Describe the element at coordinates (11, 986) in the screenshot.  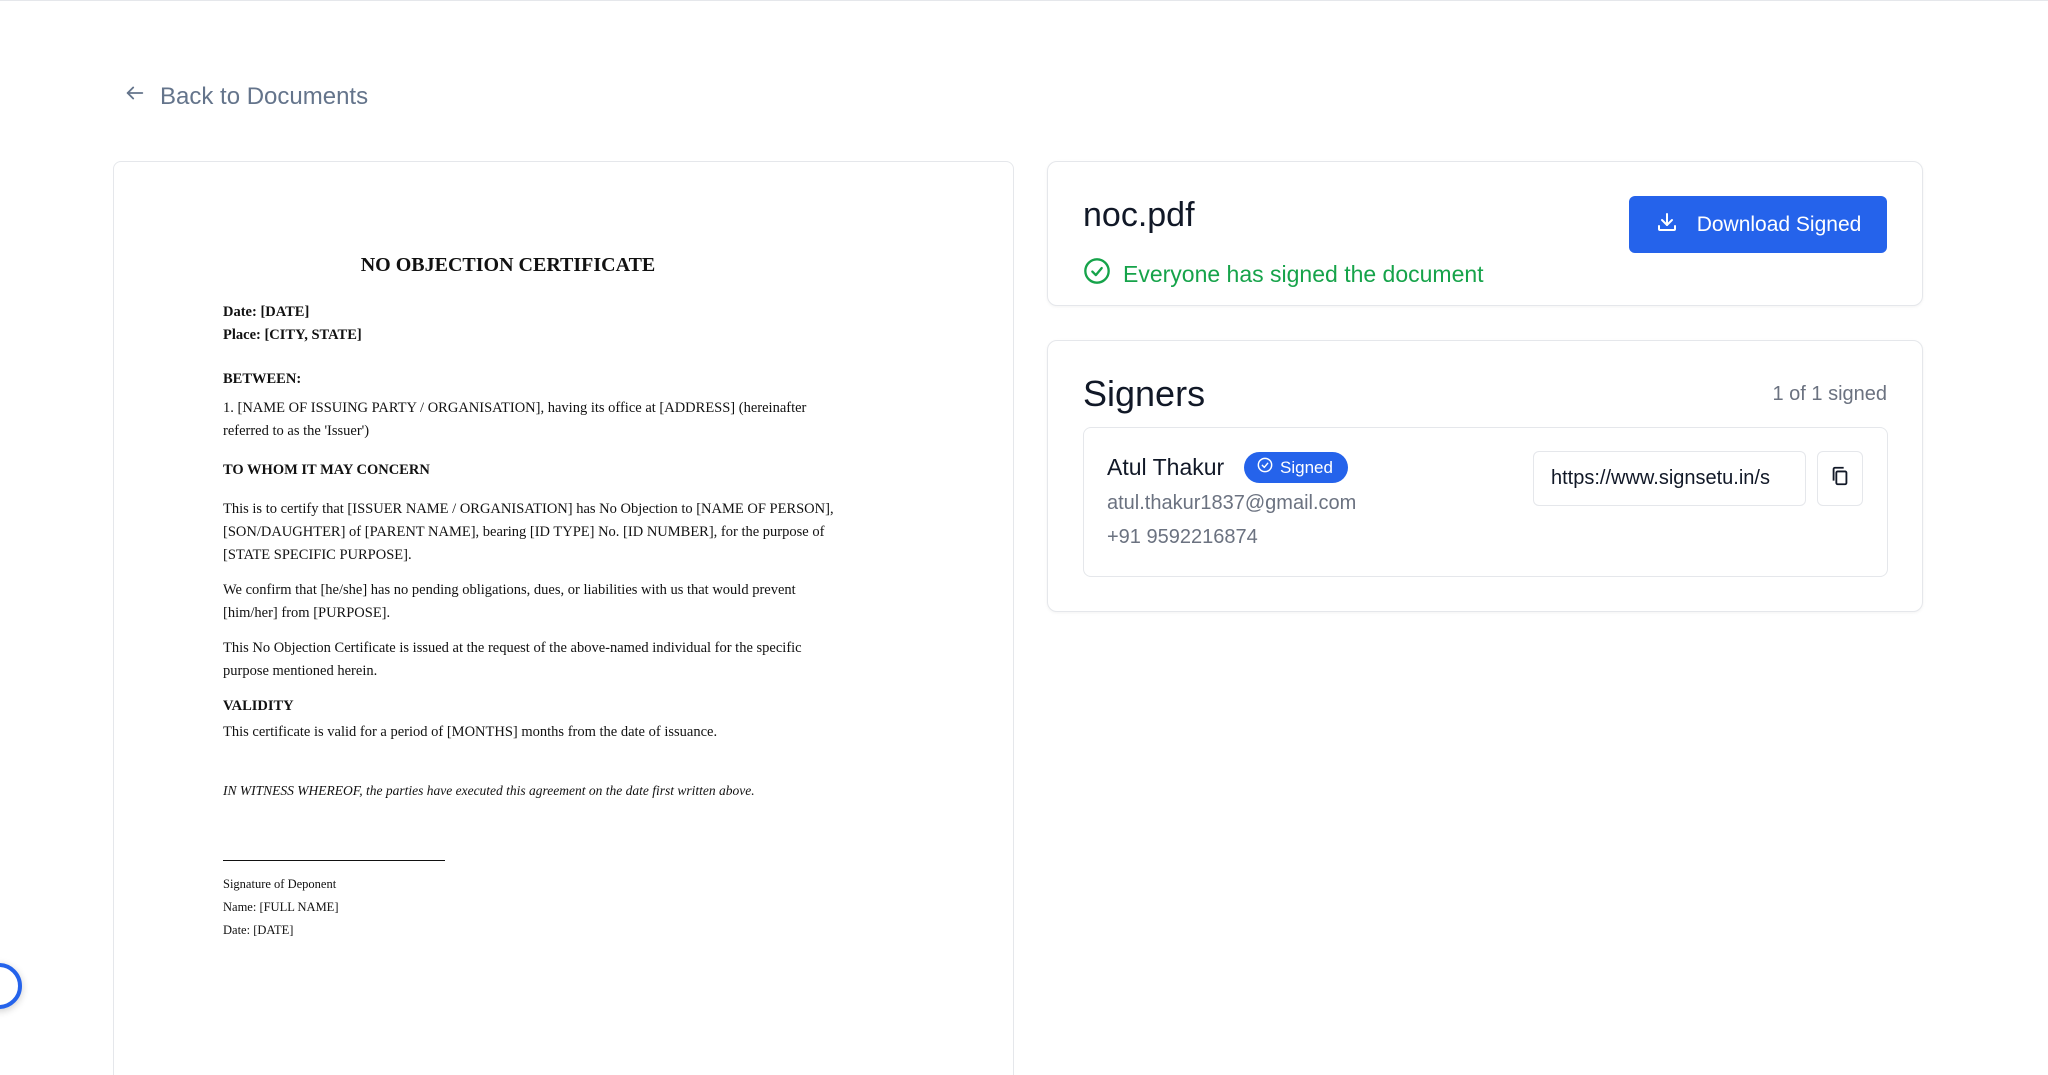
I see `floating-widget-button` at that location.